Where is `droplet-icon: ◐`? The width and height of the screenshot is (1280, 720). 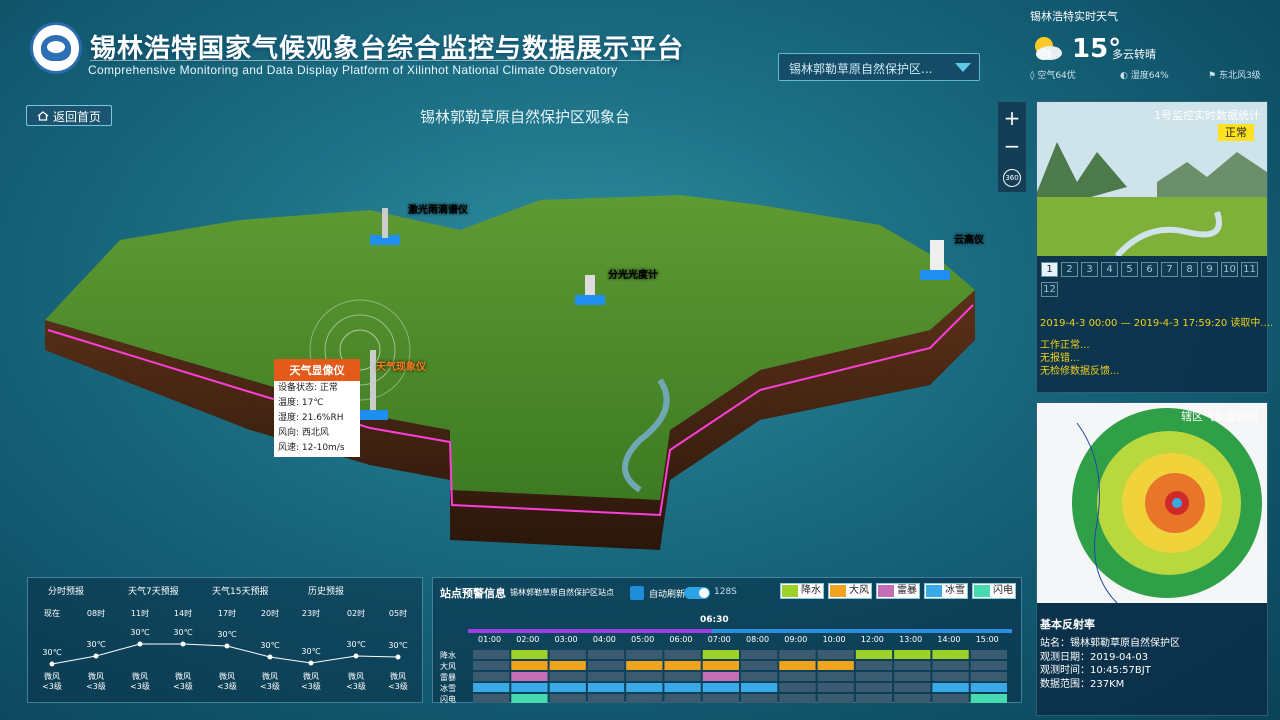
droplet-icon: ◐ is located at coordinates (1124, 76).